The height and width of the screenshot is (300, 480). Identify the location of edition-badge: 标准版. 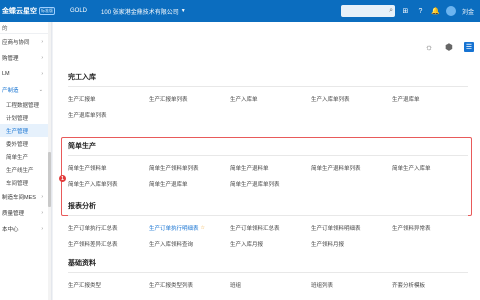
(47, 11).